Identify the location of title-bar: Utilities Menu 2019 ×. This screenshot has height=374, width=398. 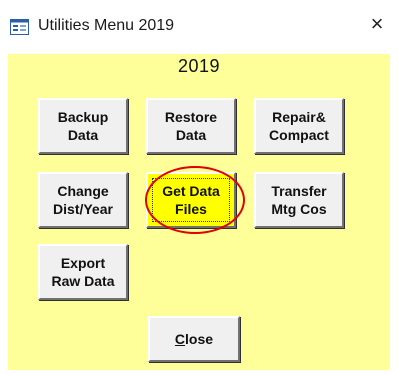
(199, 27).